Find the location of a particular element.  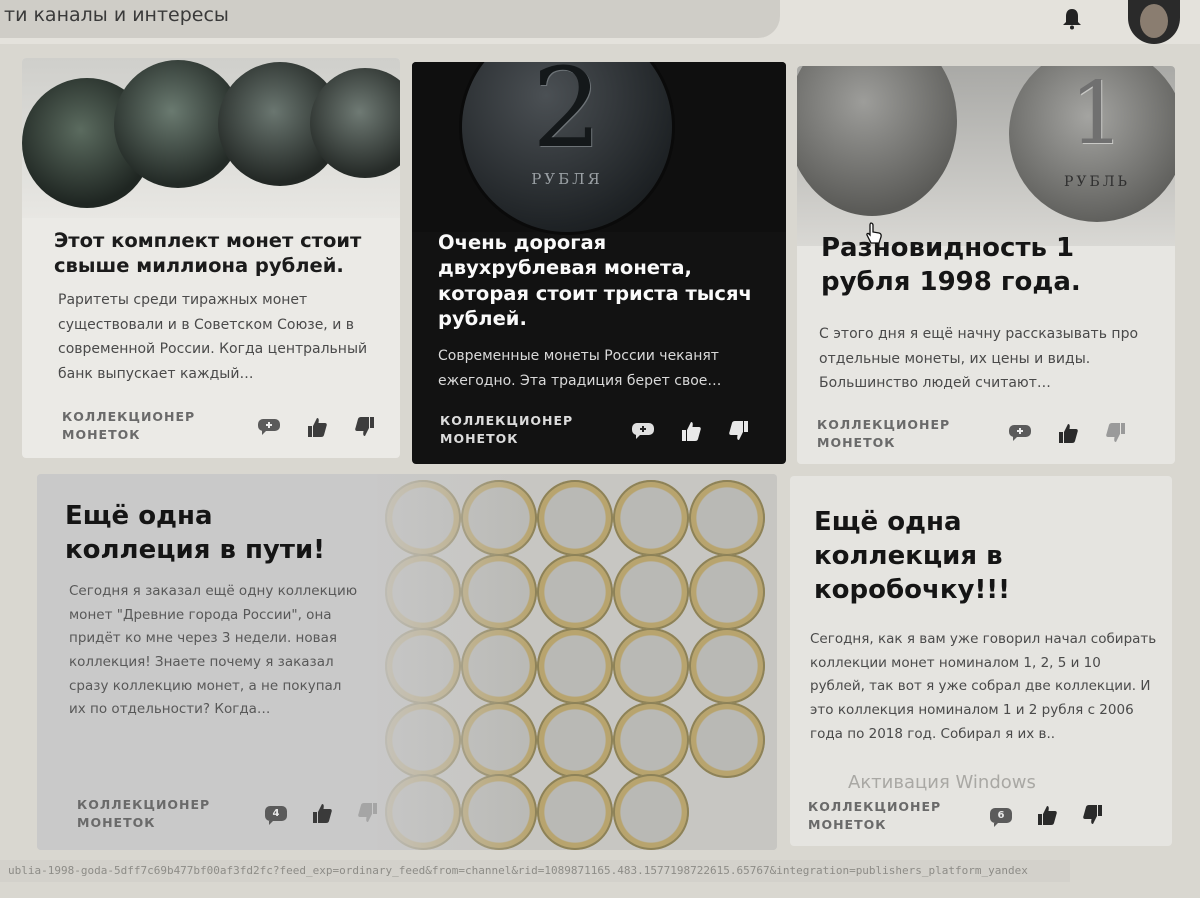

comment-icon: 6 is located at coordinates (1001, 817).